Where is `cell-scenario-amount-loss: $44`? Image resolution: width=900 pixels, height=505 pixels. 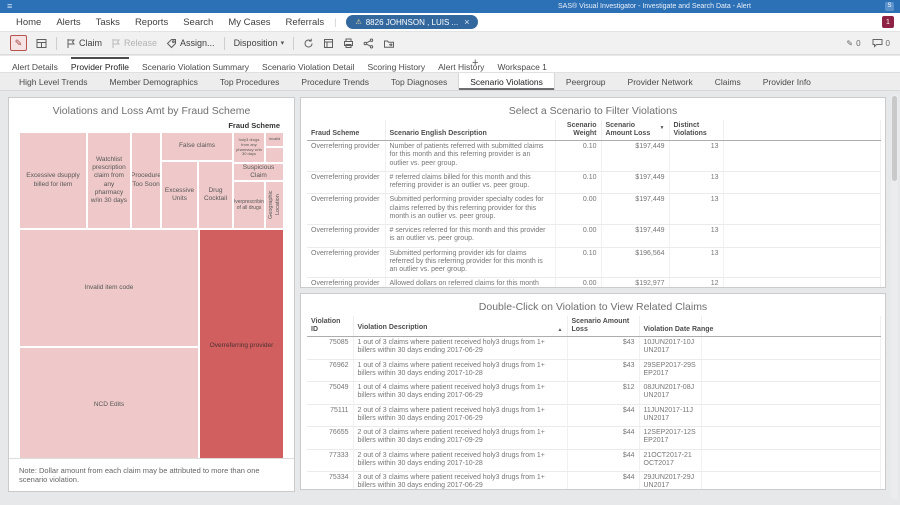
cell-scenario-amount-loss: $44 is located at coordinates (603, 461).